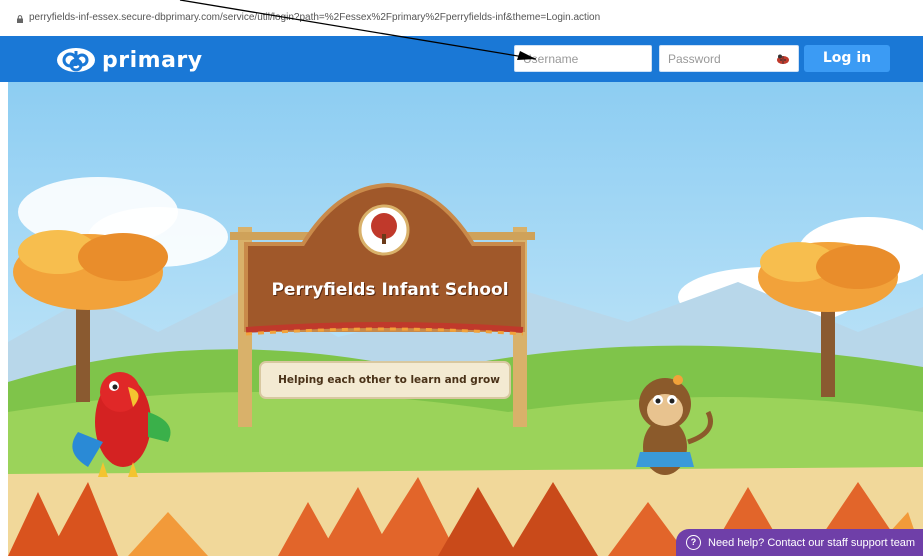  I want to click on username-input: Username, so click(583, 58).